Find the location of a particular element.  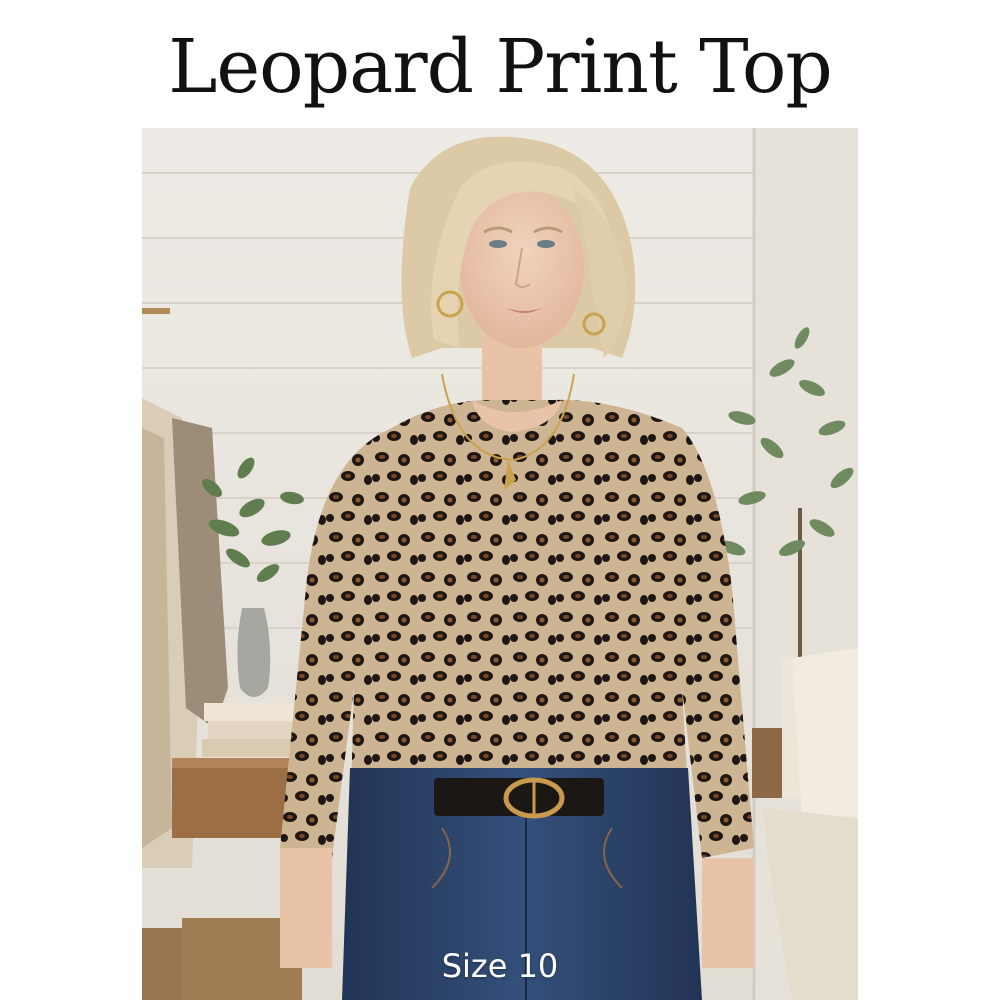

product-title: Leopard Print Top is located at coordinates (500, 67).